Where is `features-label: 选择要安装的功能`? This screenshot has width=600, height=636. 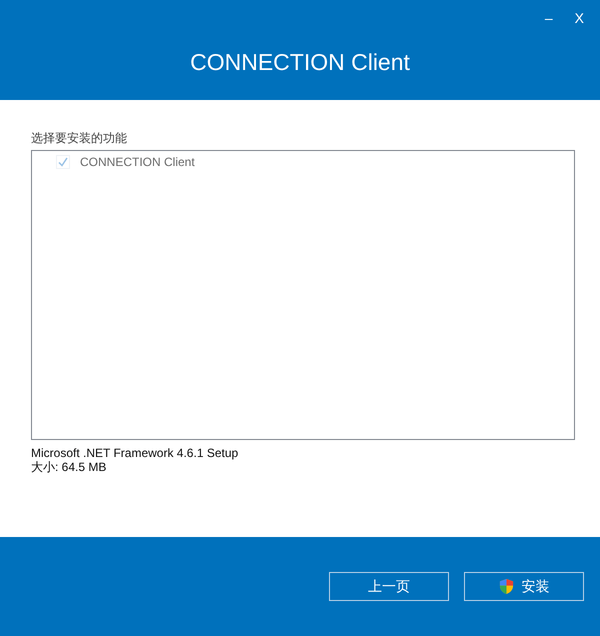
features-label: 选择要安装的功能 is located at coordinates (79, 138).